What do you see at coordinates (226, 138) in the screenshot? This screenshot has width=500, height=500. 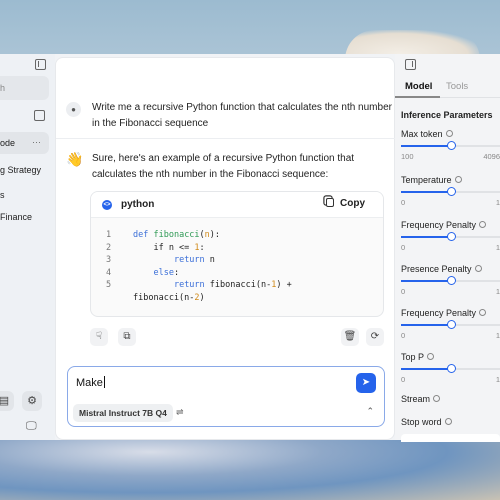 I see `divider` at bounding box center [226, 138].